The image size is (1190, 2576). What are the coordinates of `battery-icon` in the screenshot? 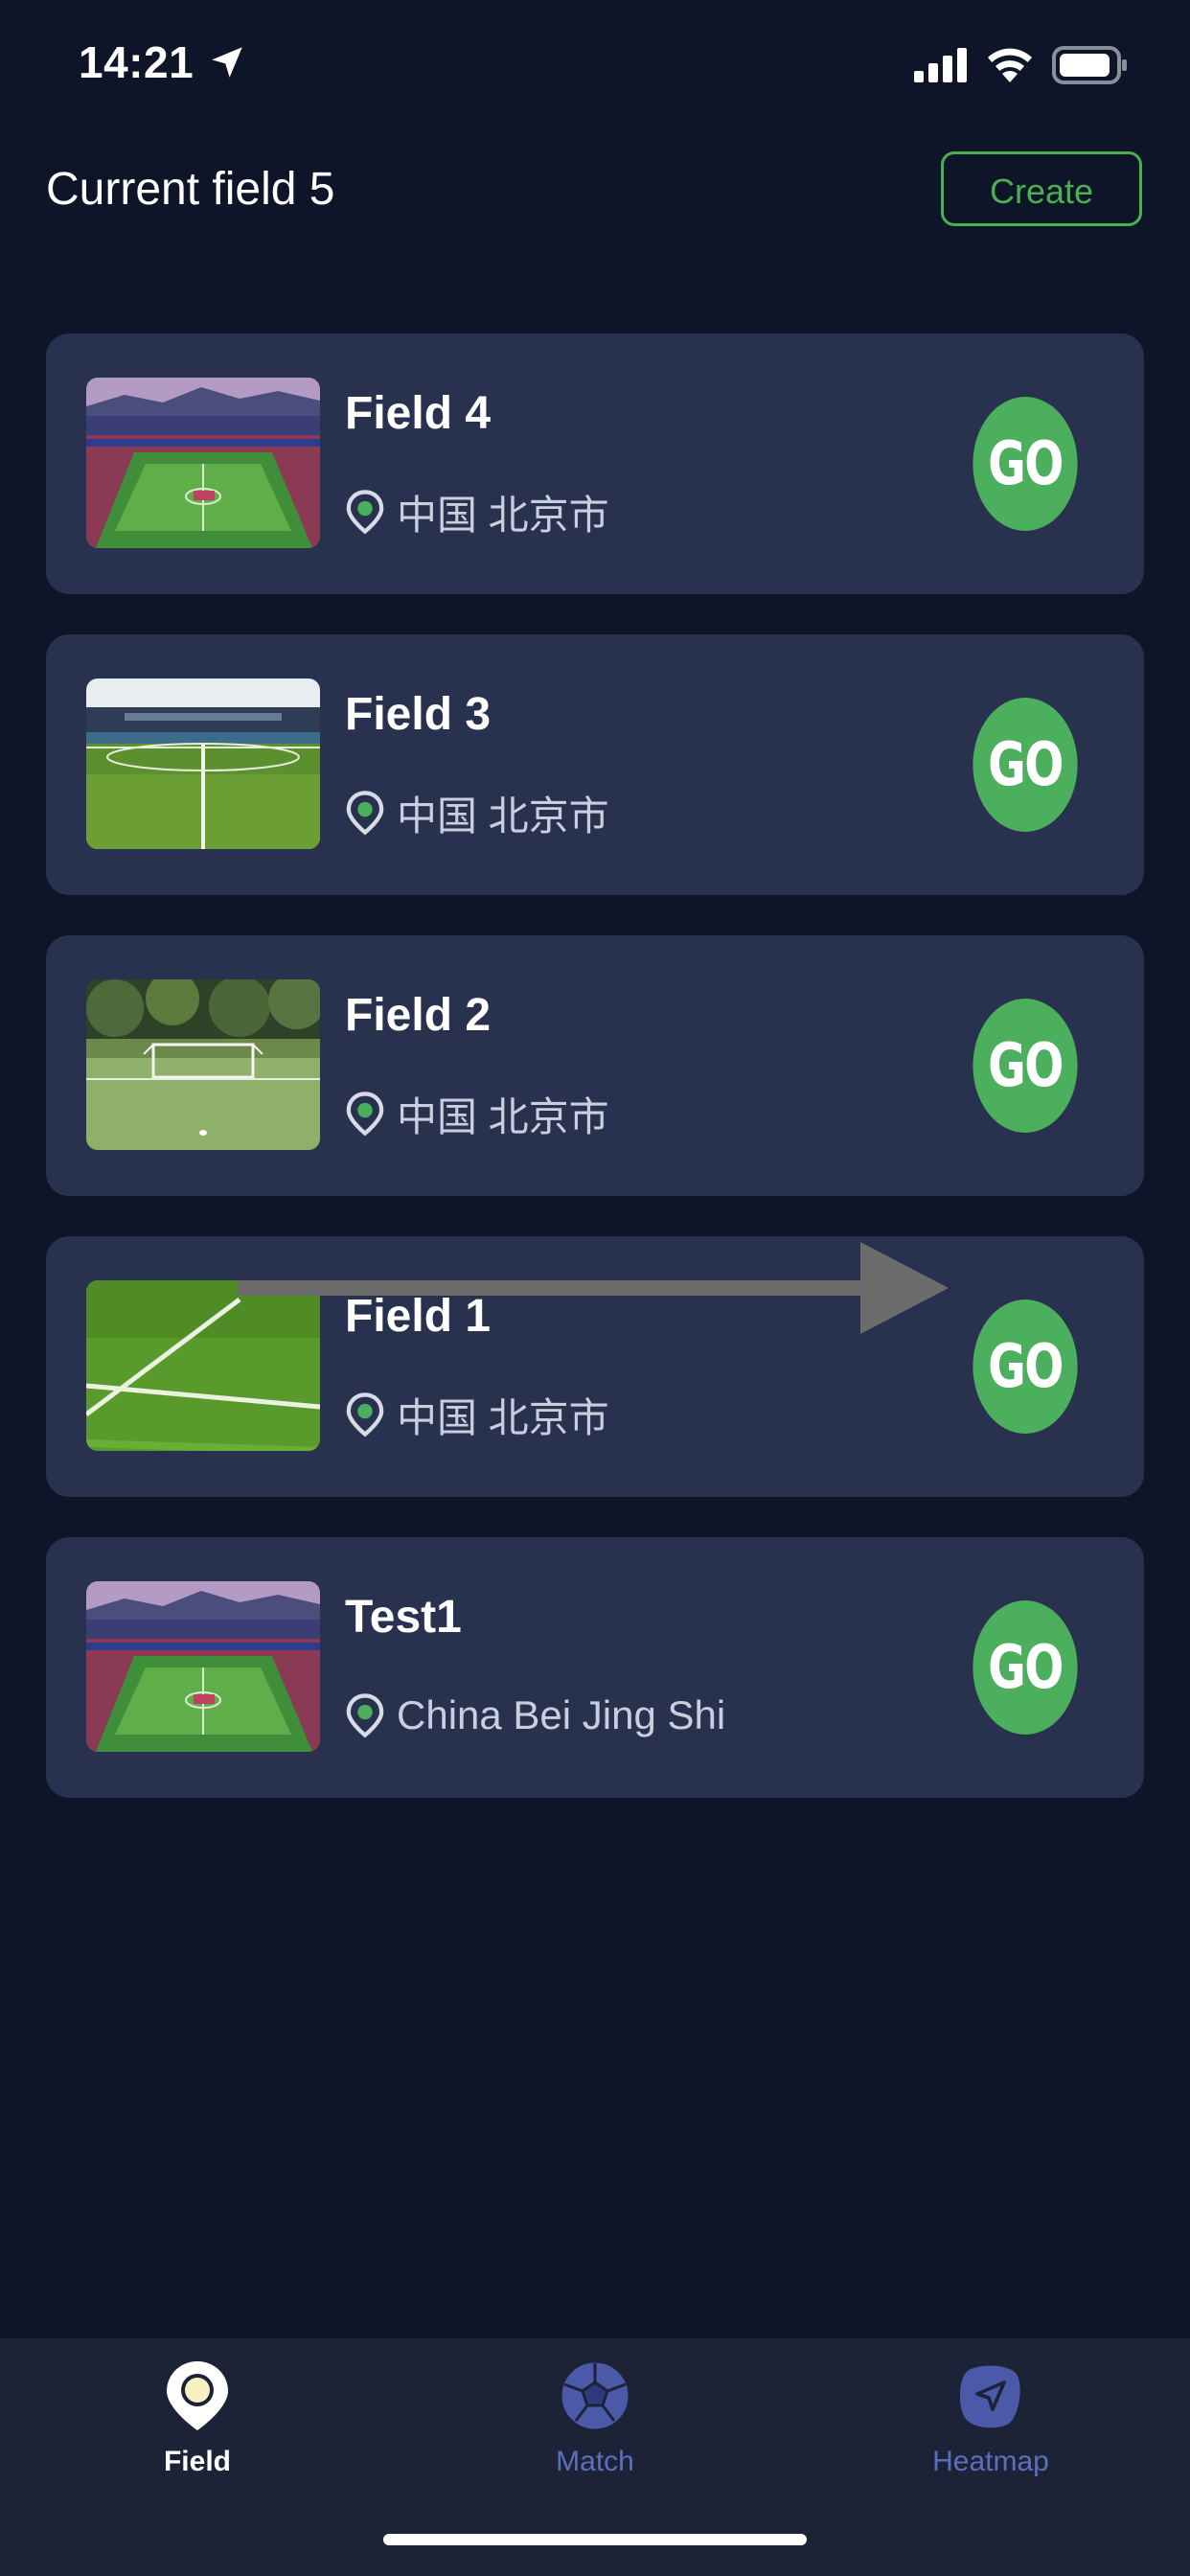 It's located at (1090, 65).